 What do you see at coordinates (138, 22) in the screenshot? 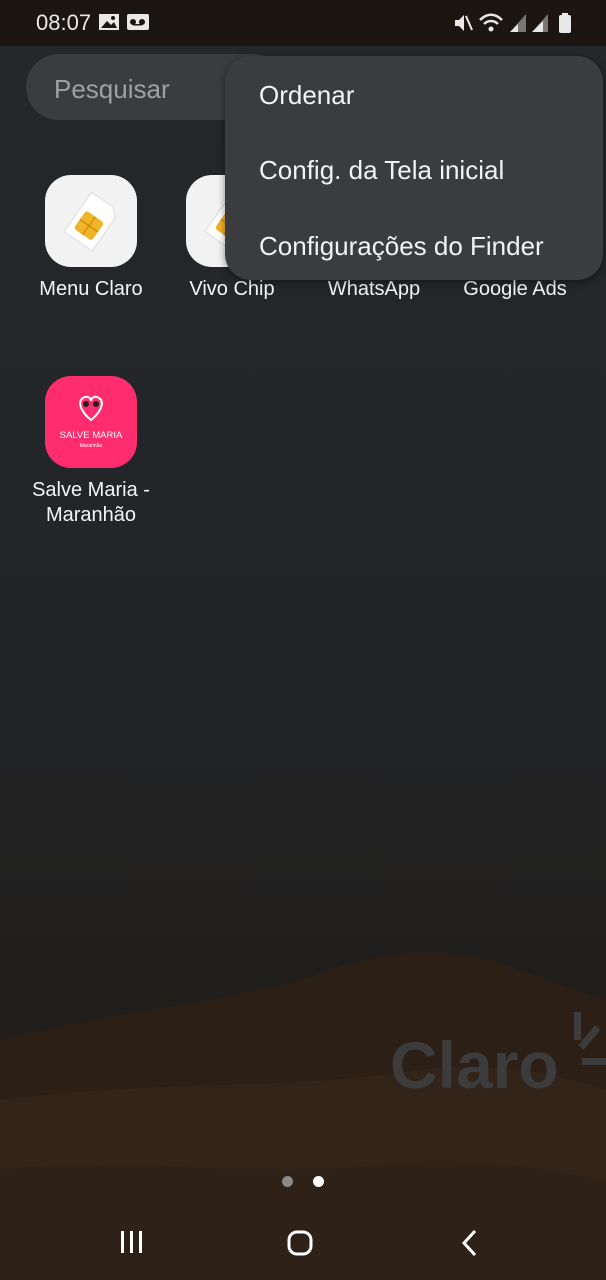
I see `voicemail-icon` at bounding box center [138, 22].